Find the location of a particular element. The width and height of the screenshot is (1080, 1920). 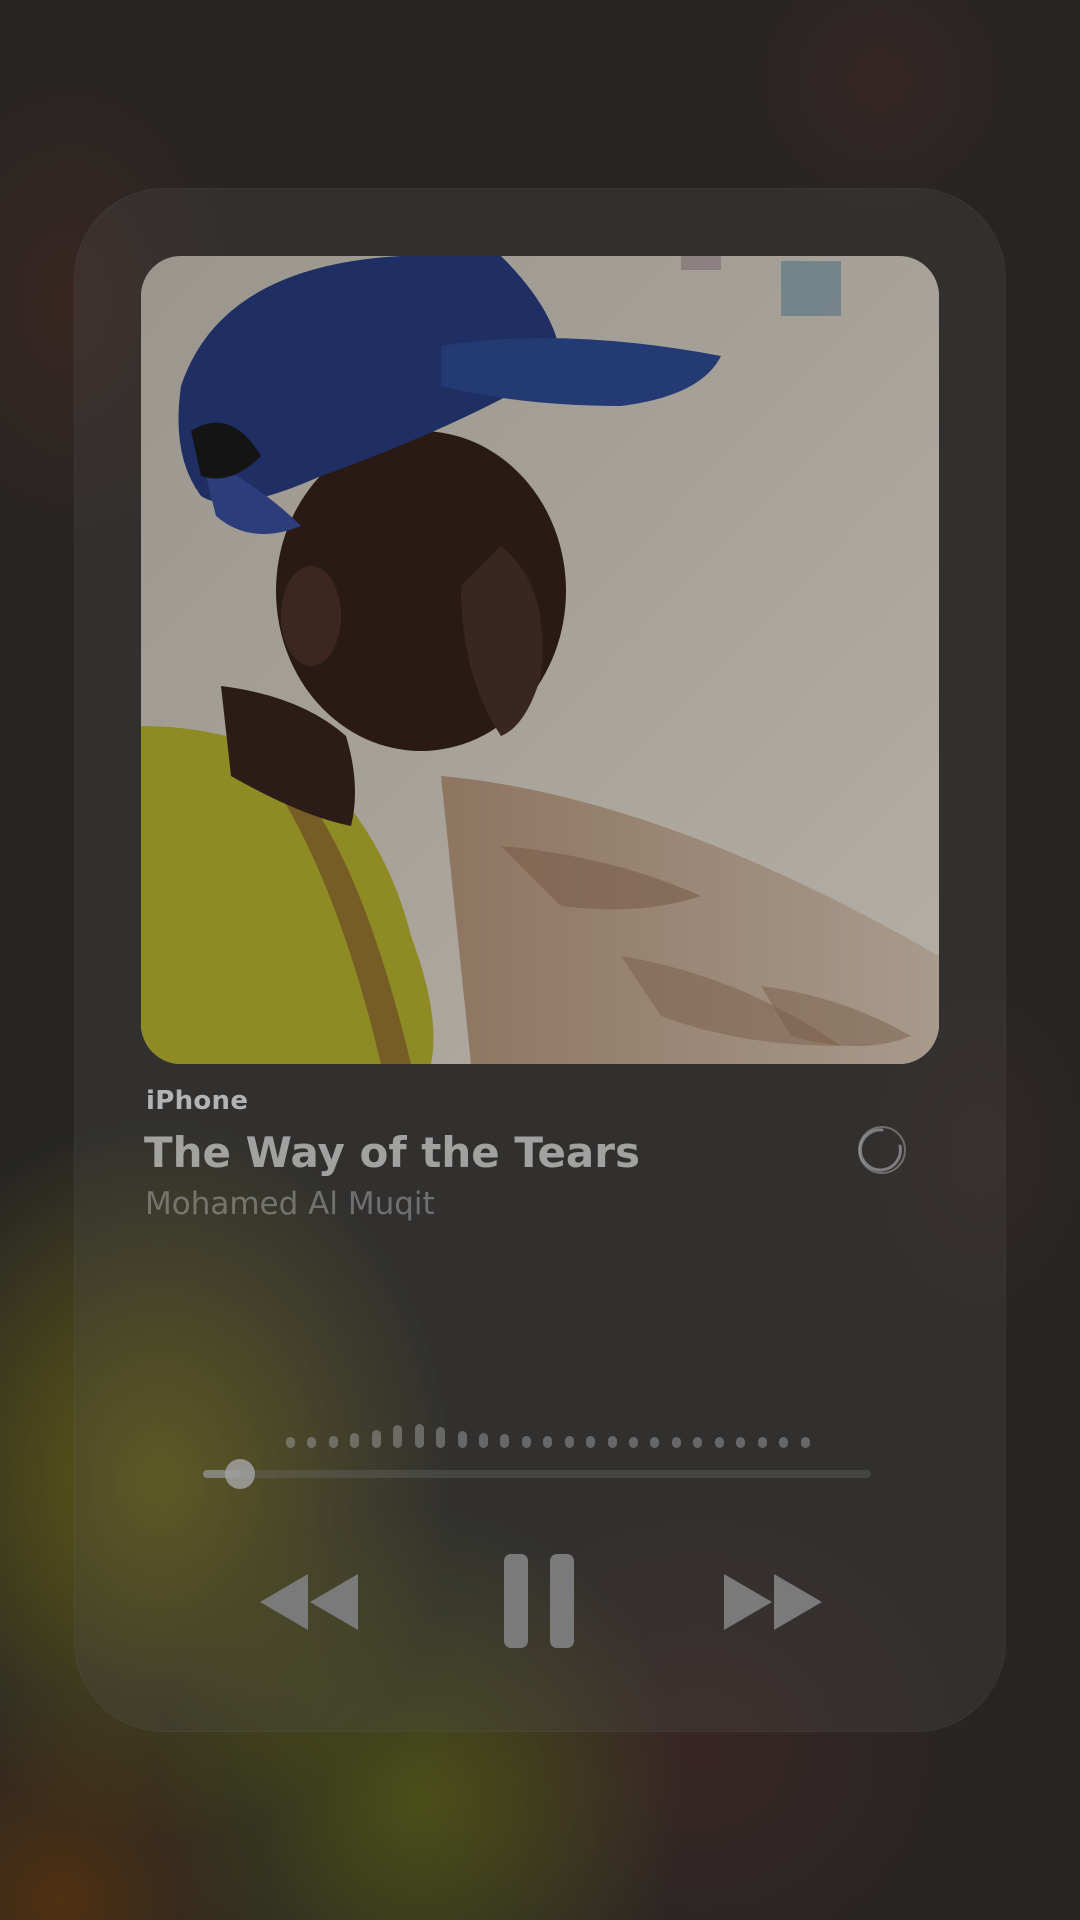

progress-bar is located at coordinates (537, 1474).